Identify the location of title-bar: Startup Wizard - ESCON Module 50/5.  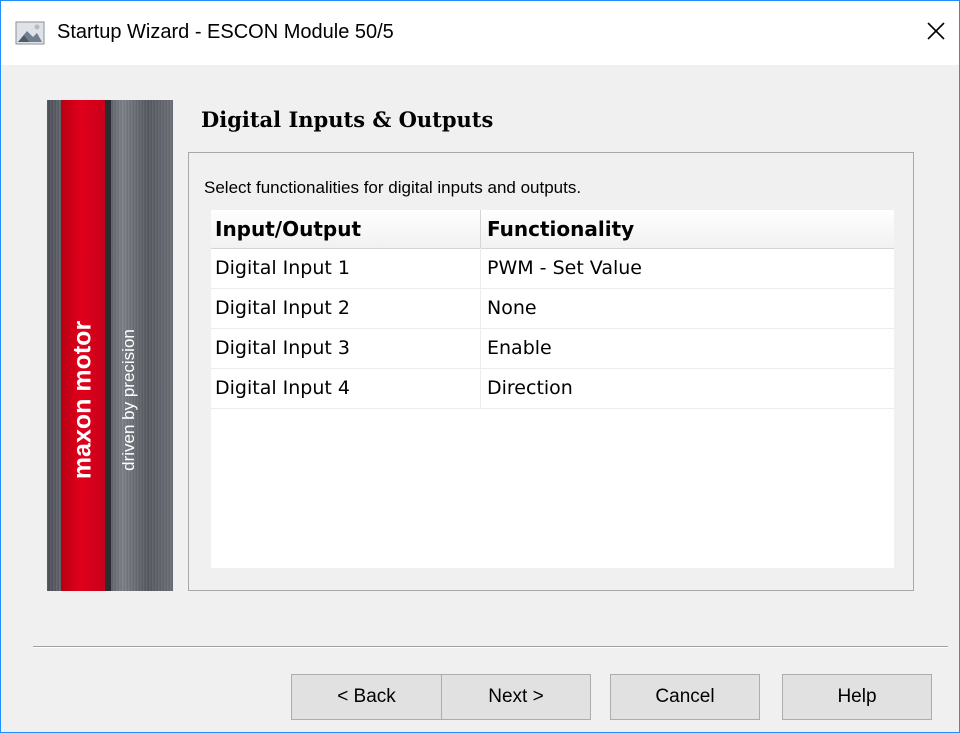
(480, 33).